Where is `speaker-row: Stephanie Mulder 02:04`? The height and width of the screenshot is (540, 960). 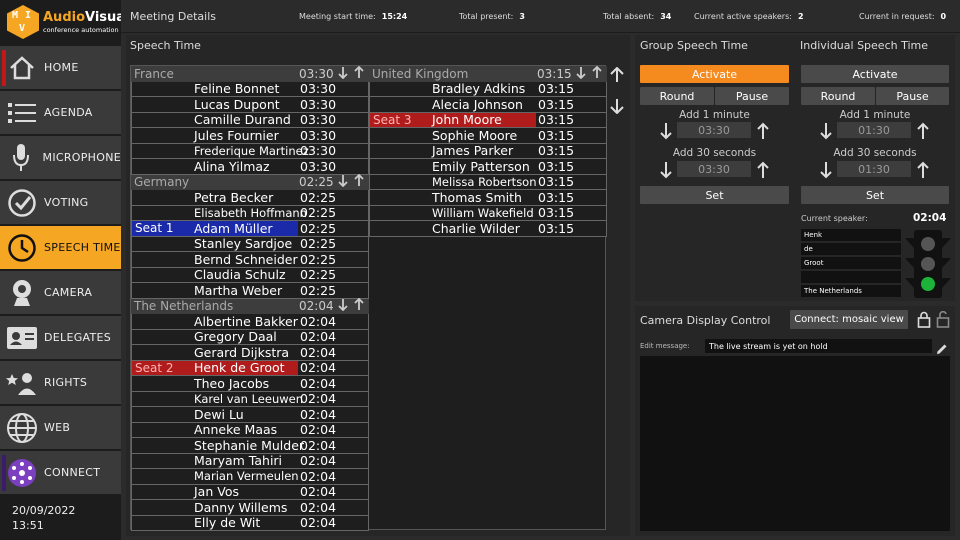 speaker-row: Stephanie Mulder 02:04 is located at coordinates (250, 446).